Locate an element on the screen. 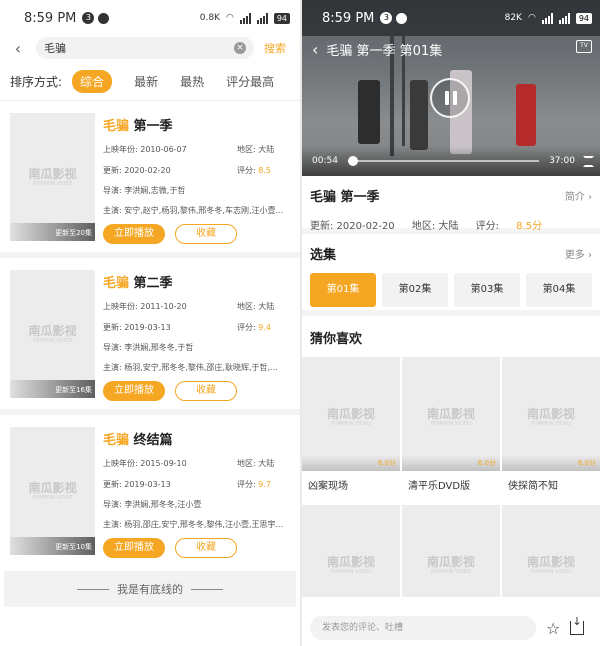 The image size is (600, 646). release-year: 上映年份: 2015-09-10 is located at coordinates (145, 463).